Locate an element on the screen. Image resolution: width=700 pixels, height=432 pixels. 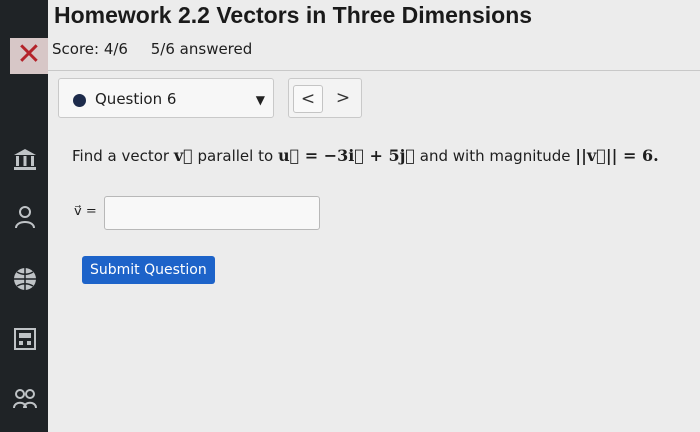
answer-label: v⃗ = is located at coordinates (85, 211).